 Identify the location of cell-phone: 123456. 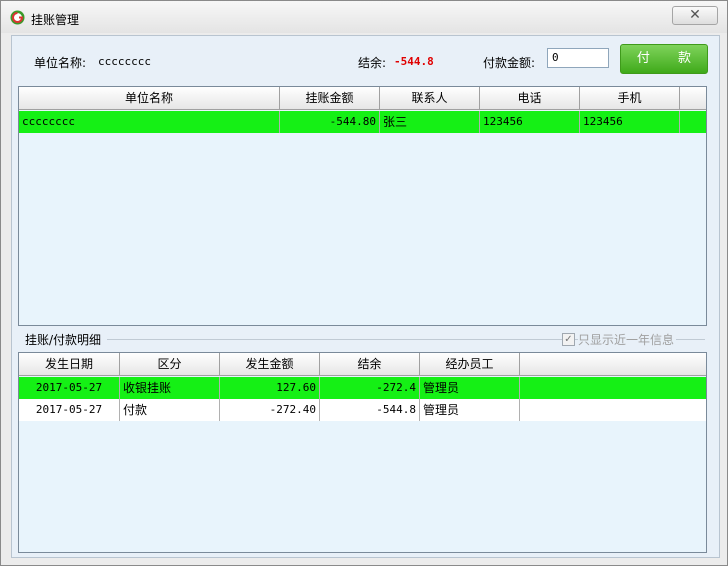
(530, 122).